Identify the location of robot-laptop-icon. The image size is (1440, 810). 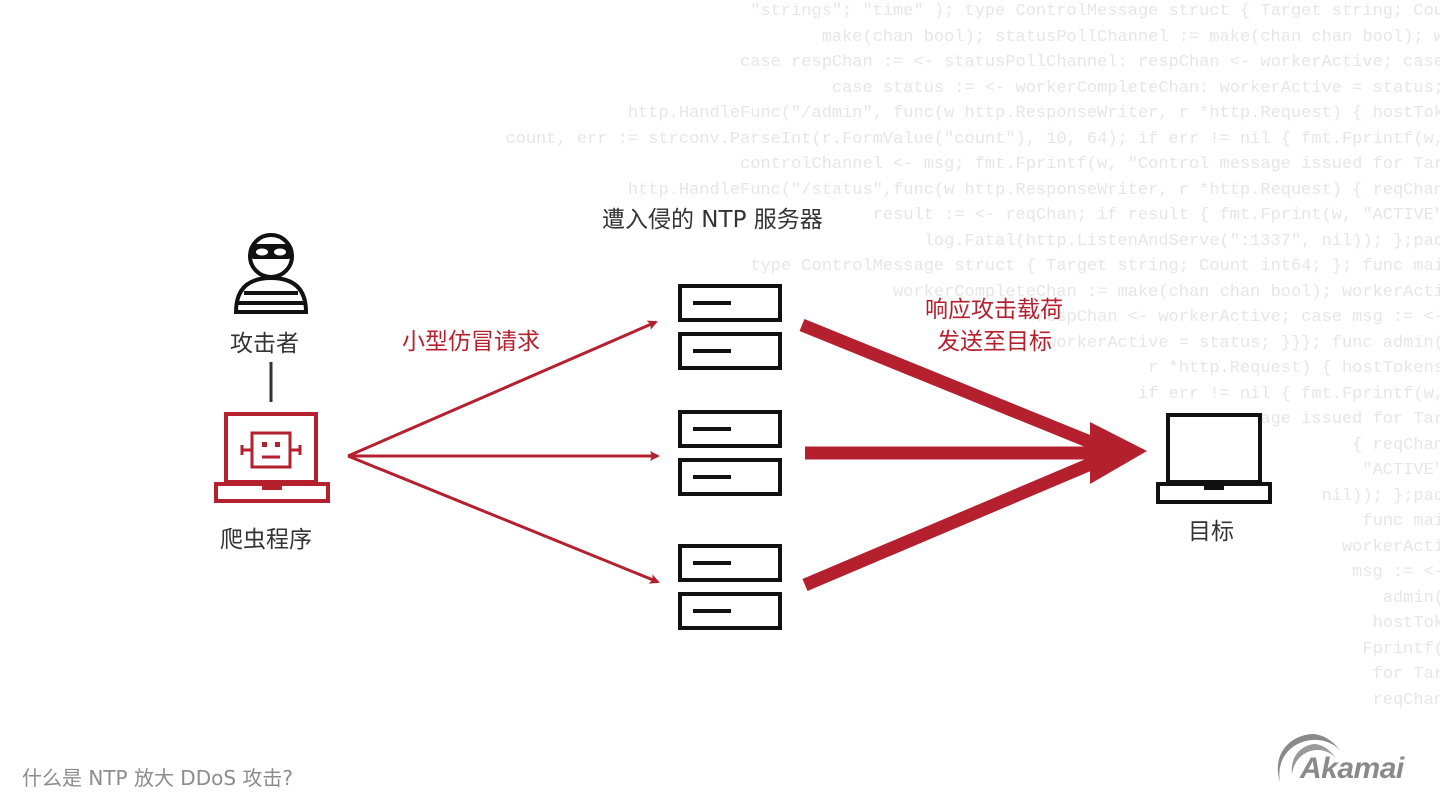
(272, 457).